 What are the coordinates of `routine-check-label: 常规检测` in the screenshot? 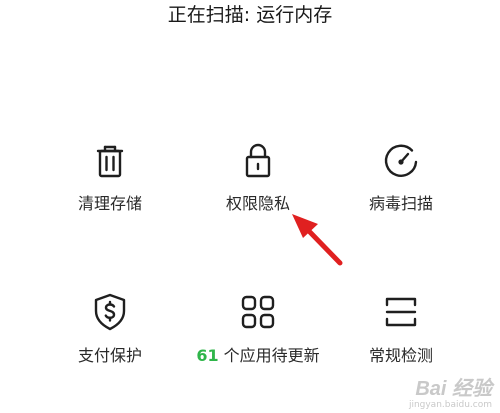 It's located at (400, 355).